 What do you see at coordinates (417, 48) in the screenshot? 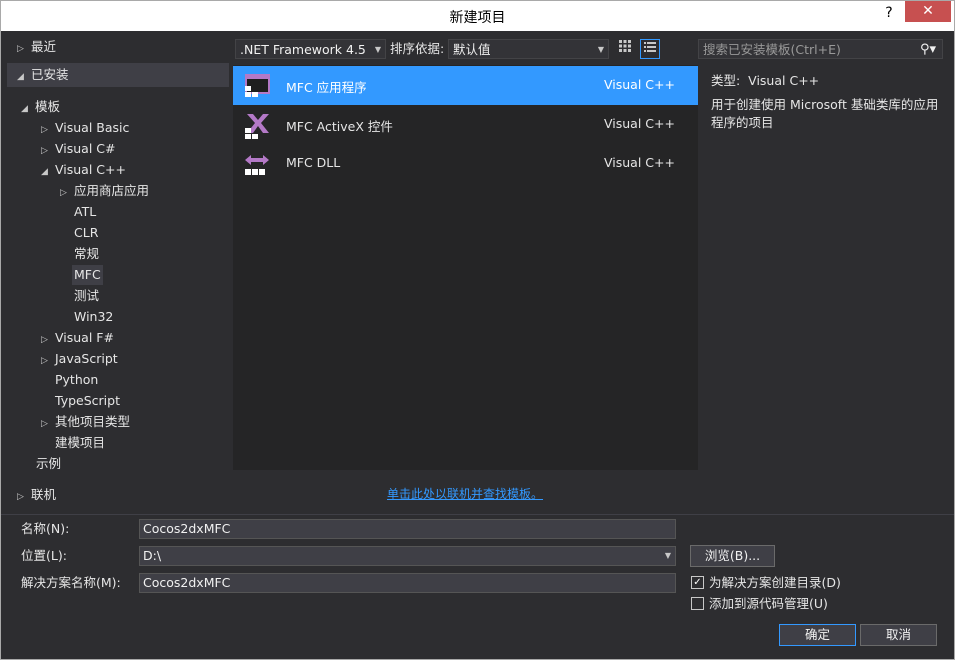
I see `sort-label: 排序依据:` at bounding box center [417, 48].